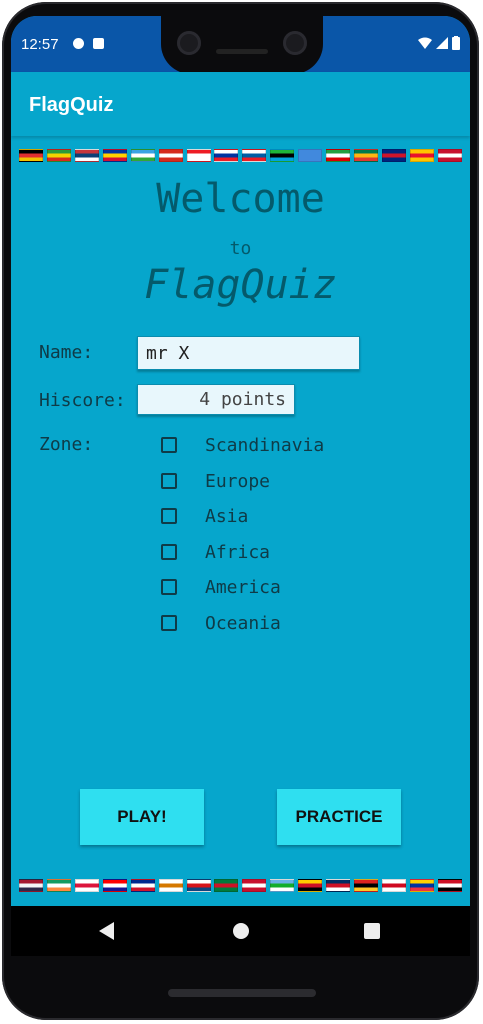 This screenshot has width=483, height=1024. Describe the element at coordinates (106, 931) in the screenshot. I see `back-icon` at that location.